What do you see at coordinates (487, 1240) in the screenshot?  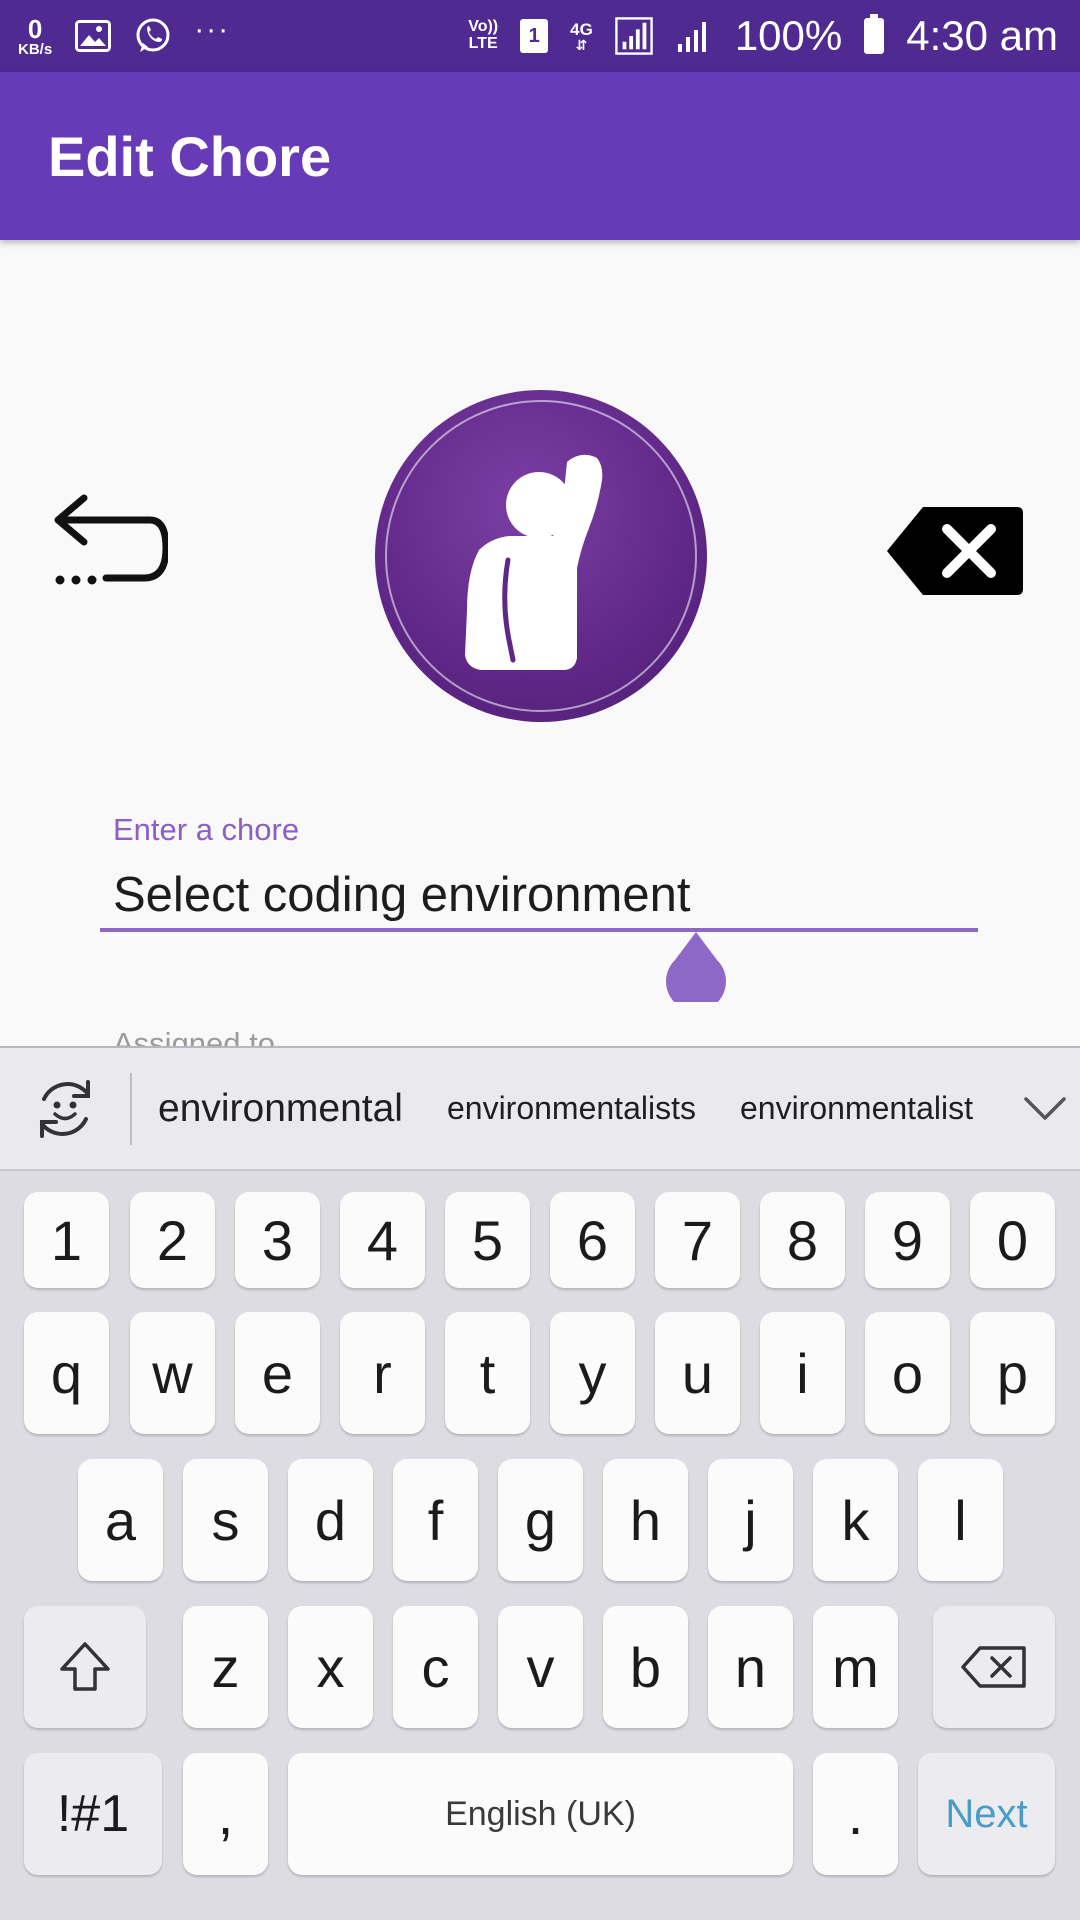 I see `key-5: 5` at bounding box center [487, 1240].